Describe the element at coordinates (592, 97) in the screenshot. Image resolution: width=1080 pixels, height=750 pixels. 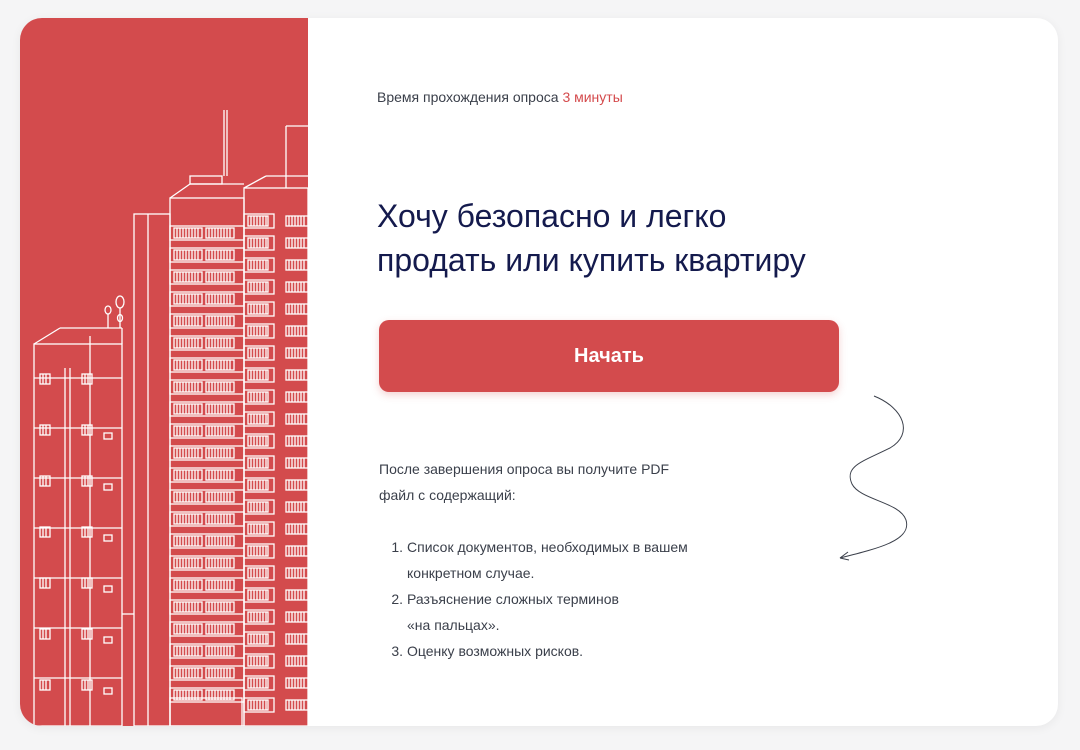
I see `survey-duration-value: 3 минуты` at that location.